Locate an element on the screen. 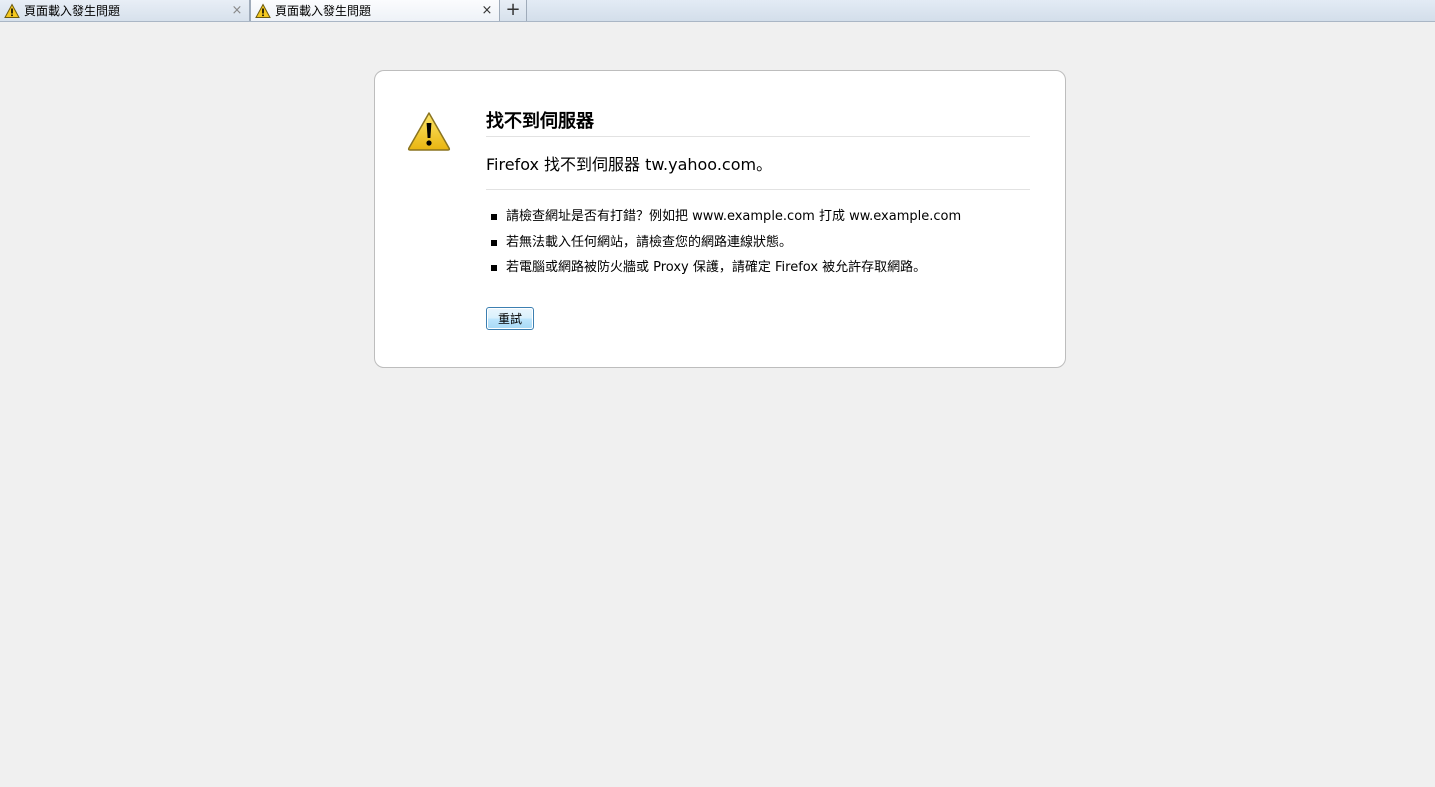  error-description: Firefox 找不到伺服器 tw.yahoo.com。 is located at coordinates (758, 170).